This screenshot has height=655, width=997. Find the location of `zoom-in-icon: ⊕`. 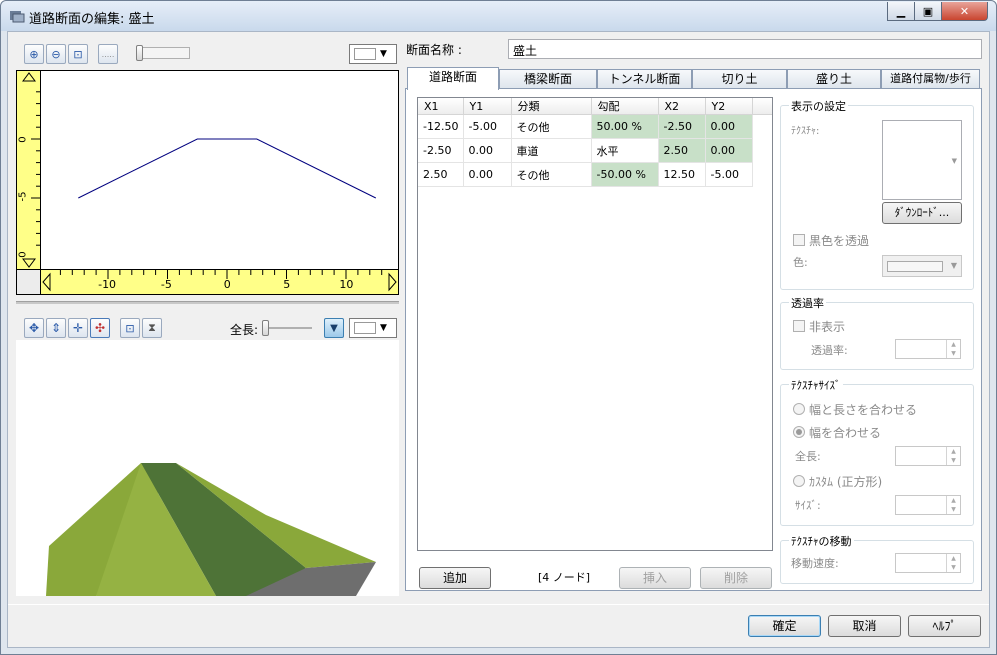

zoom-in-icon: ⊕ is located at coordinates (34, 54).